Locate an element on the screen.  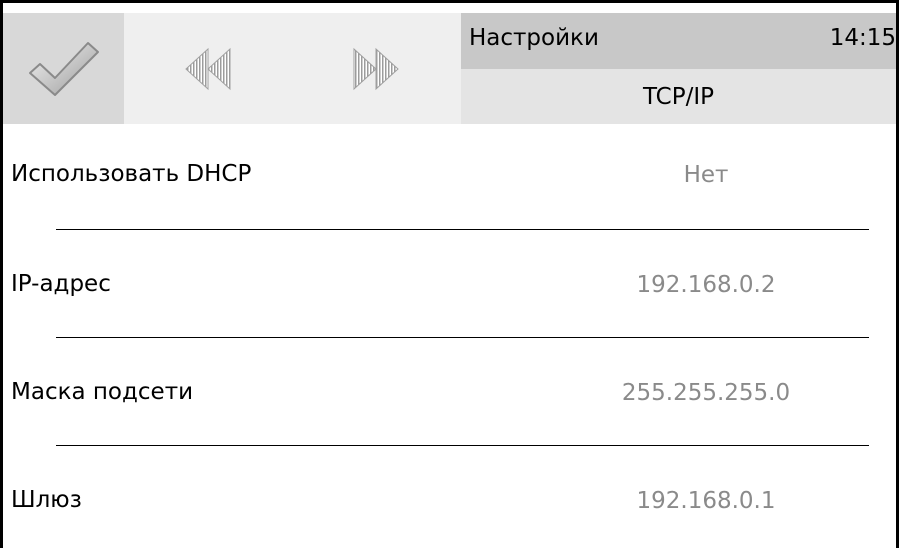
navigation-area is located at coordinates (292, 68).